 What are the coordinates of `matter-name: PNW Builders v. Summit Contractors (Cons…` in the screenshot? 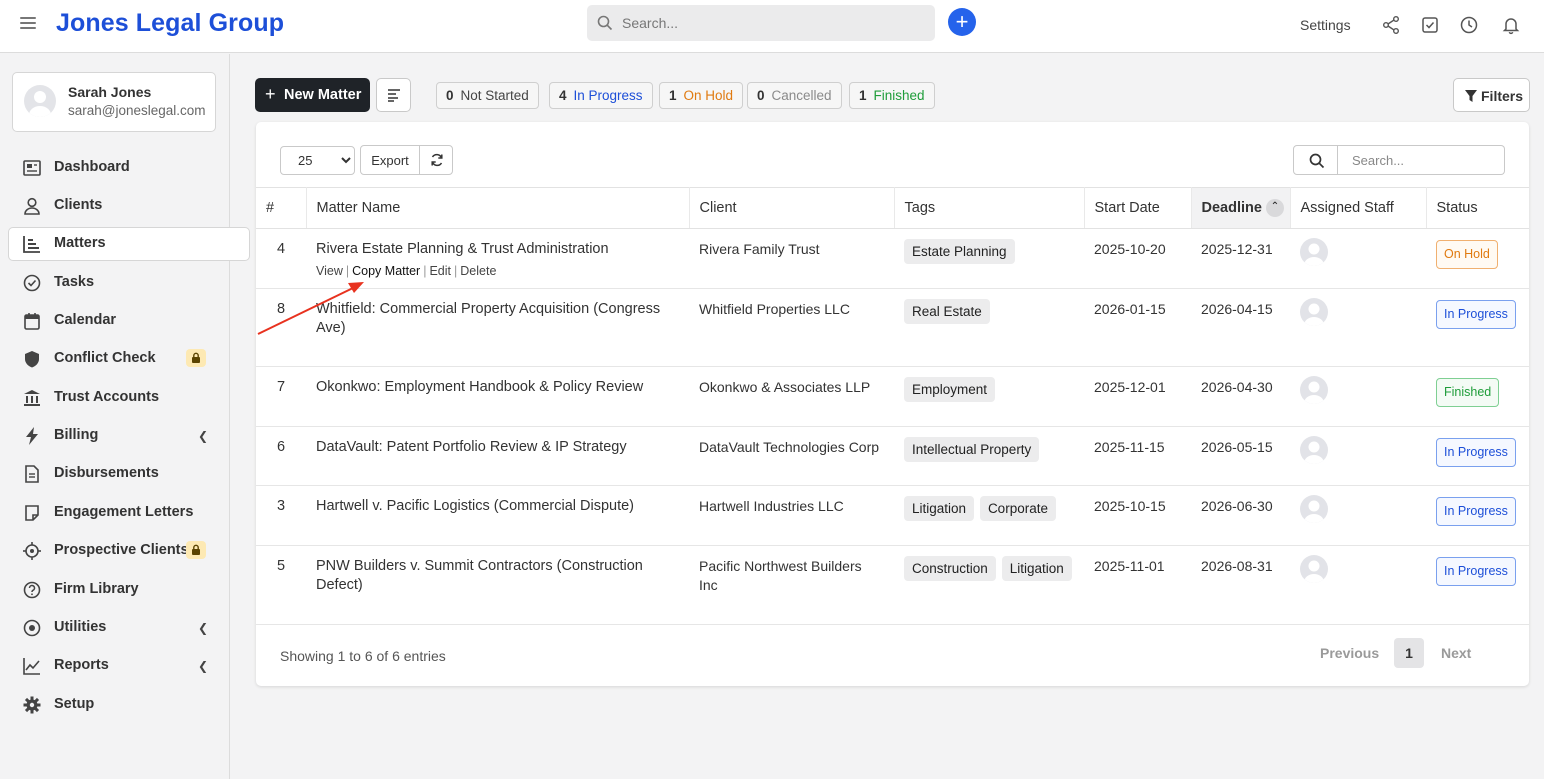 It's located at (497, 576).